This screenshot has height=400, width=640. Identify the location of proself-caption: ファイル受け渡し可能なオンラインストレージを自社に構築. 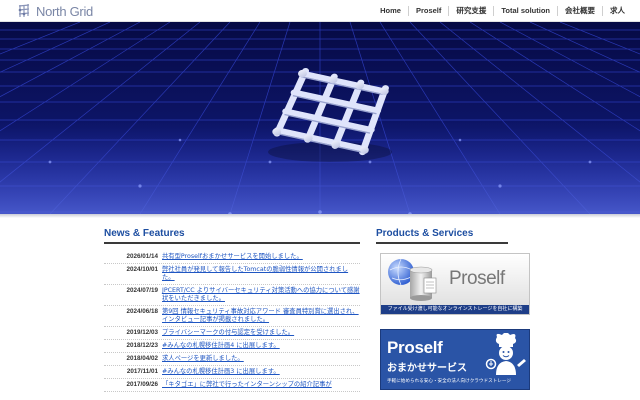
(455, 309).